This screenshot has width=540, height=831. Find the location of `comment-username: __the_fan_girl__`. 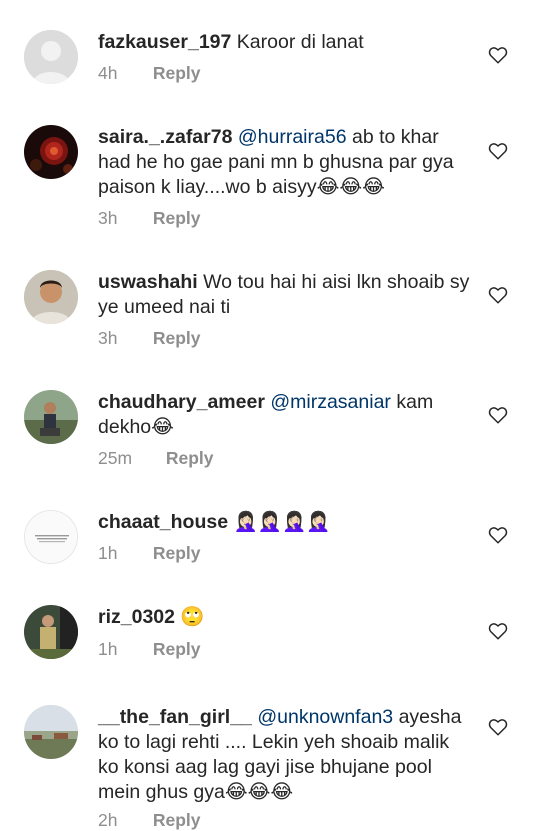

comment-username: __the_fan_girl__ is located at coordinates (175, 717).